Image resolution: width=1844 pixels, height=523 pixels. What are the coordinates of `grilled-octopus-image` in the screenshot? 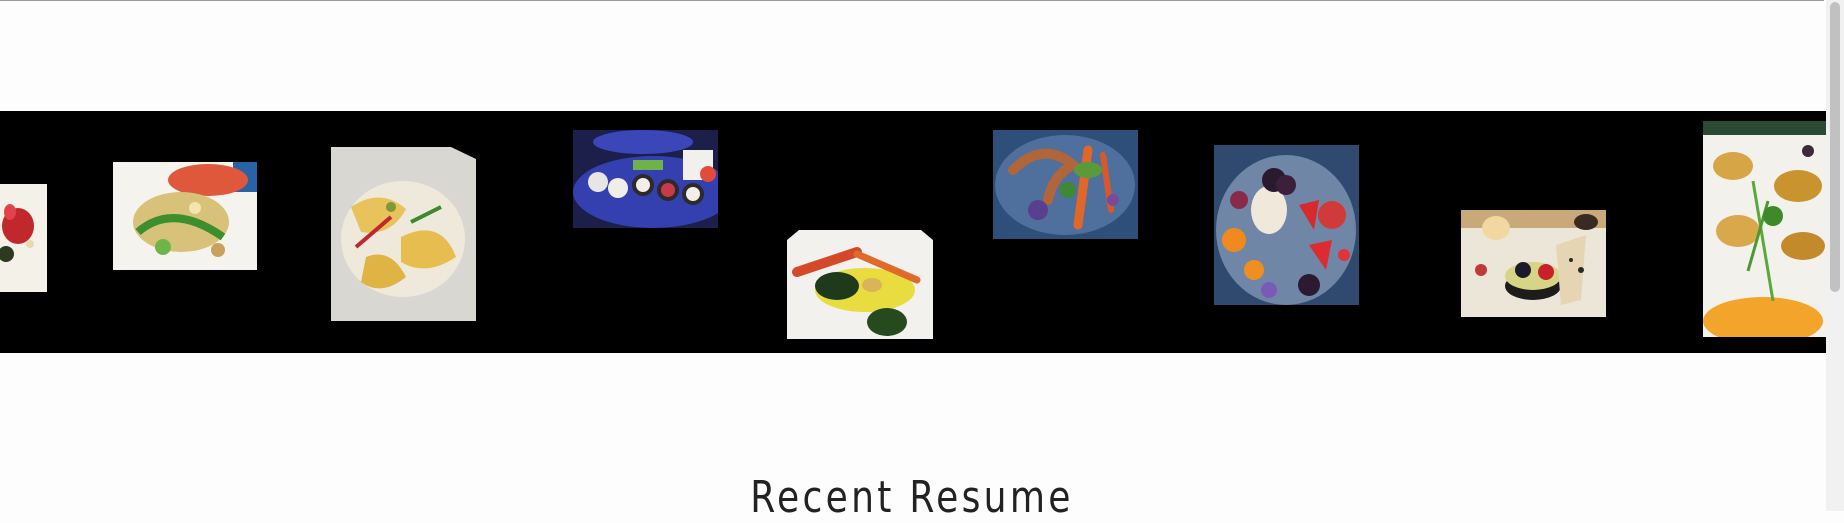 It's located at (1065, 184).